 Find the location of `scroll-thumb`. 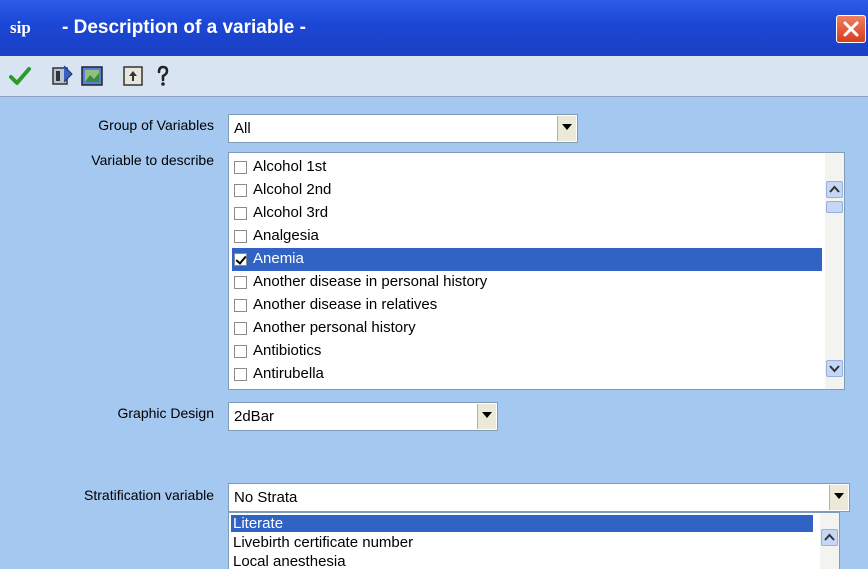

scroll-thumb is located at coordinates (834, 207).